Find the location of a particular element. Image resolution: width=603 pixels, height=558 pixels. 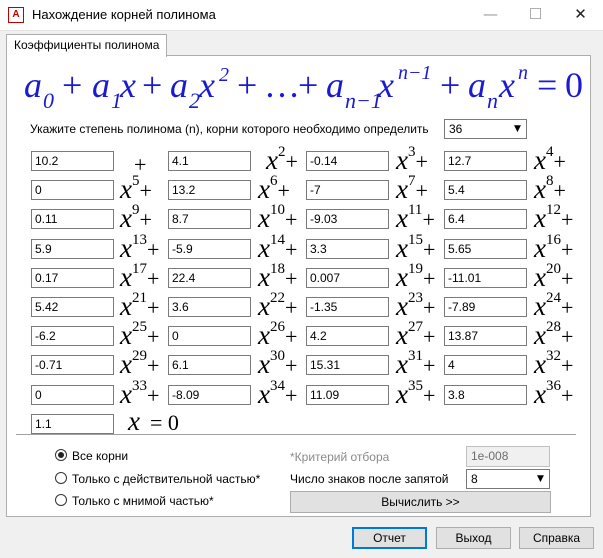

polynomial-term: x34+ is located at coordinates (278, 393).